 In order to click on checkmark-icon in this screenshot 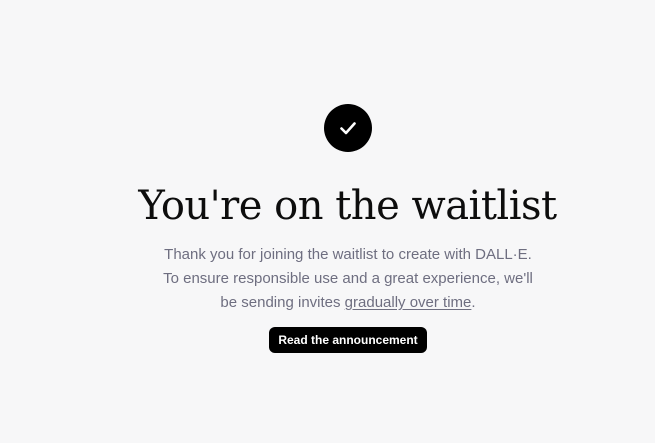, I will do `click(348, 128)`.